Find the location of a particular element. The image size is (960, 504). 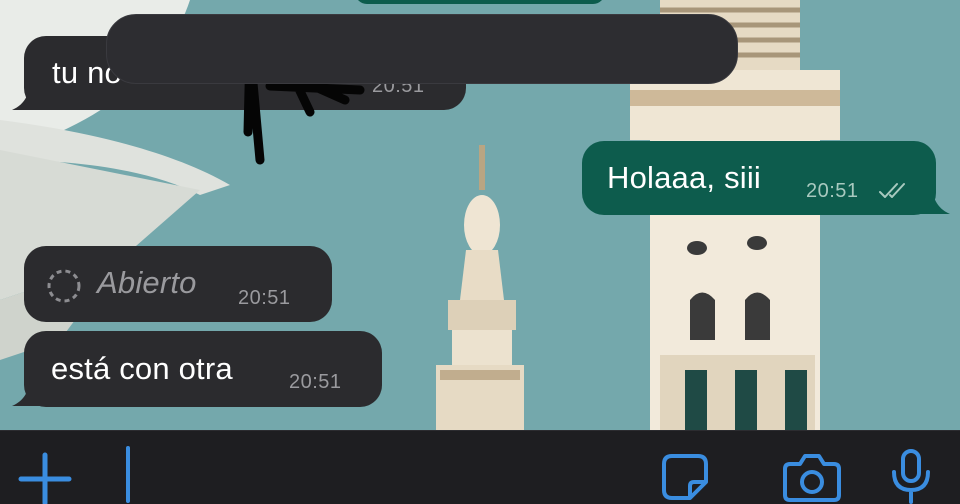

text-caret is located at coordinates (128, 474).